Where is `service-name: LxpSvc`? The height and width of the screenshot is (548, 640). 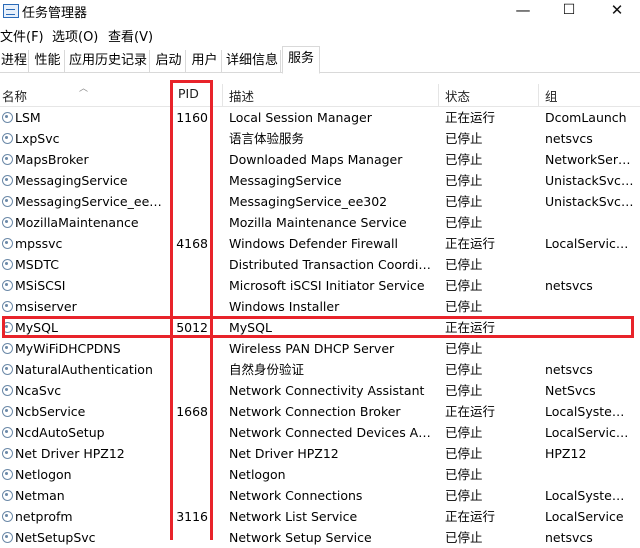
service-name: LxpSvc is located at coordinates (37, 138).